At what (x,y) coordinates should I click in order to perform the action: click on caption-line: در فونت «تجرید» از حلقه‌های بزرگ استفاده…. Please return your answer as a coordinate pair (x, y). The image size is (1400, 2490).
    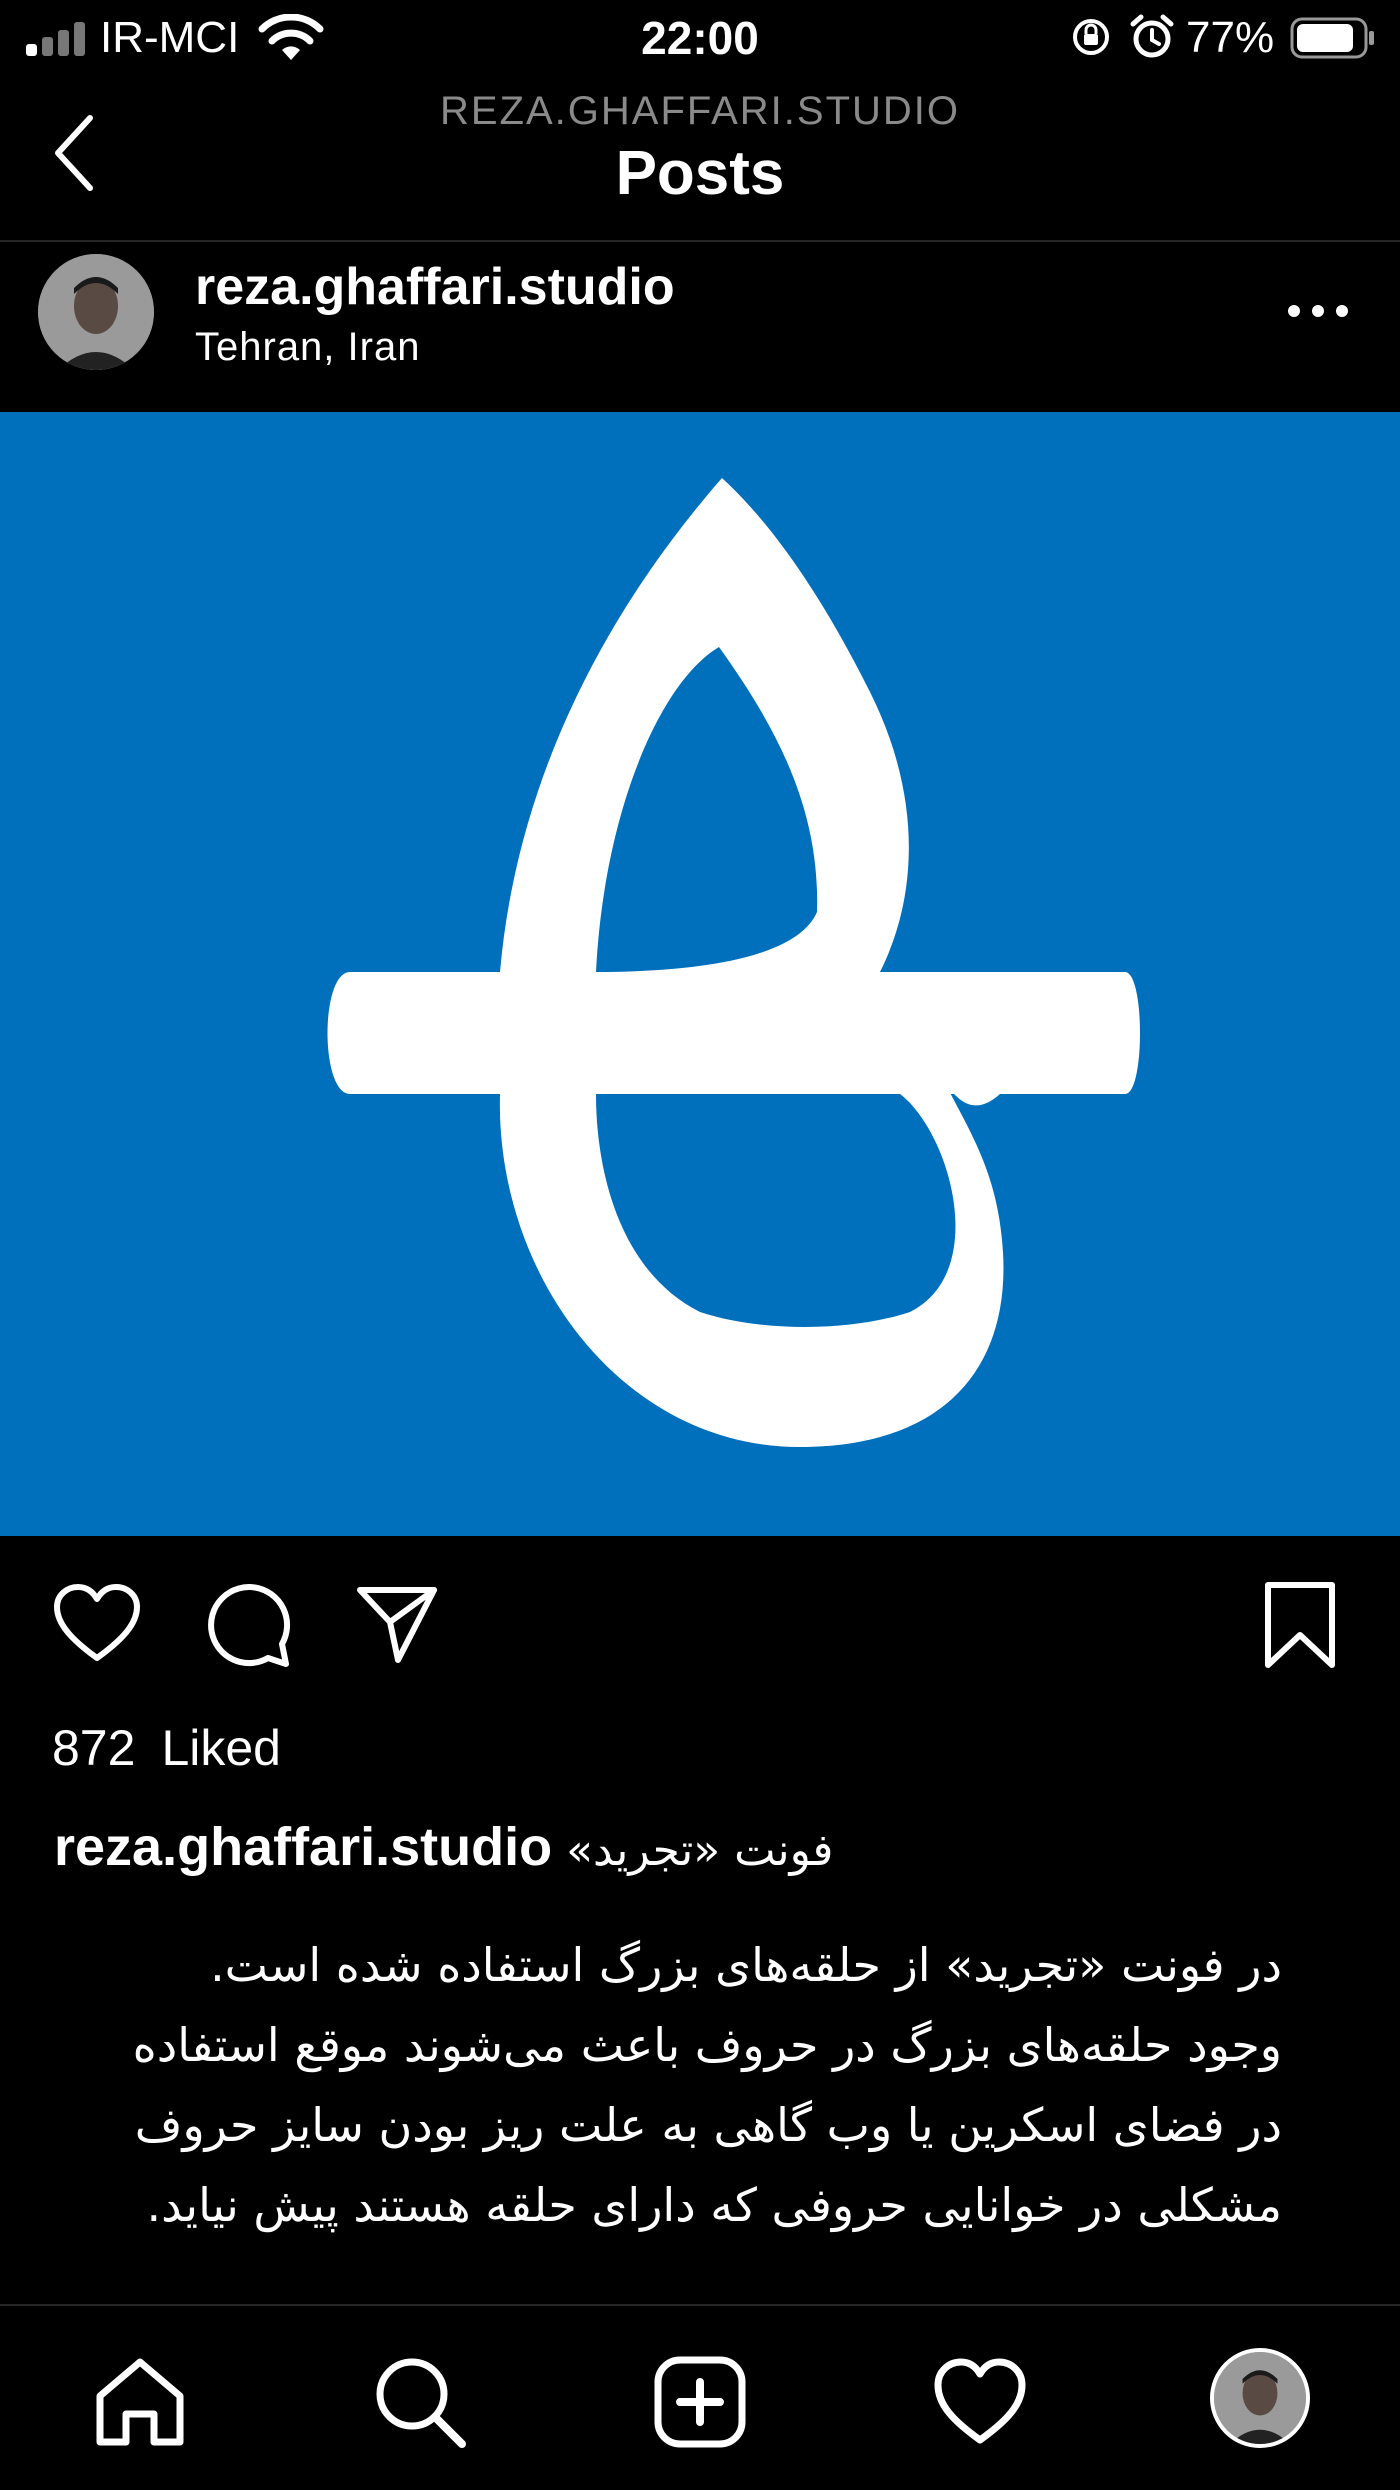
    Looking at the image, I should click on (746, 1965).